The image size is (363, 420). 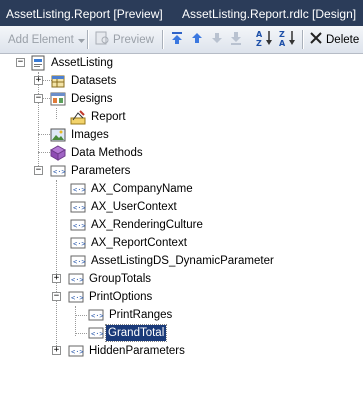 I want to click on parameters-icon: <·>, so click(x=58, y=171).